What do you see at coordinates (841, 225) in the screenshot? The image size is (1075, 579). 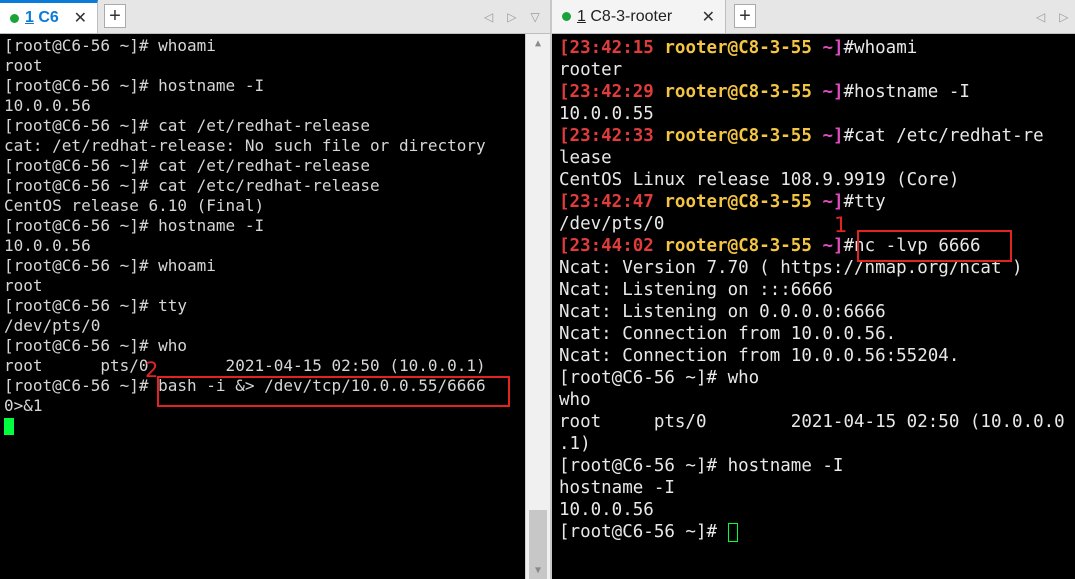 I see `annotation-number-1: 1` at bounding box center [841, 225].